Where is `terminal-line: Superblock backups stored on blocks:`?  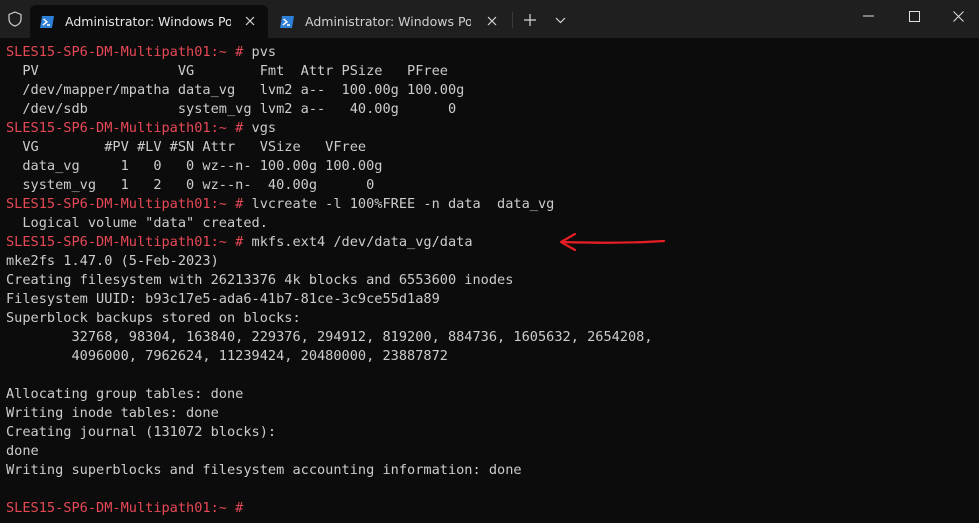
terminal-line: Superblock backups stored on blocks: is located at coordinates (329, 318).